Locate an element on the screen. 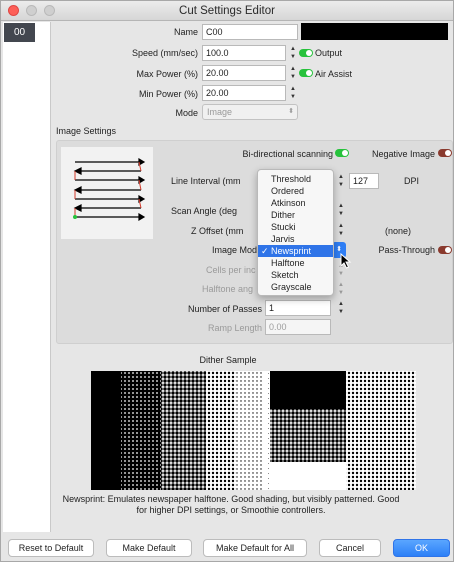  pass-through-toggle is located at coordinates (445, 250).